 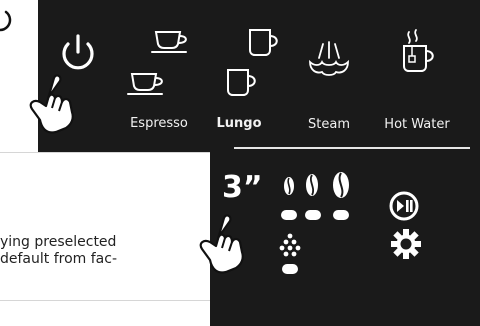 I want to click on espresso-label: Espresso, so click(x=159, y=123).